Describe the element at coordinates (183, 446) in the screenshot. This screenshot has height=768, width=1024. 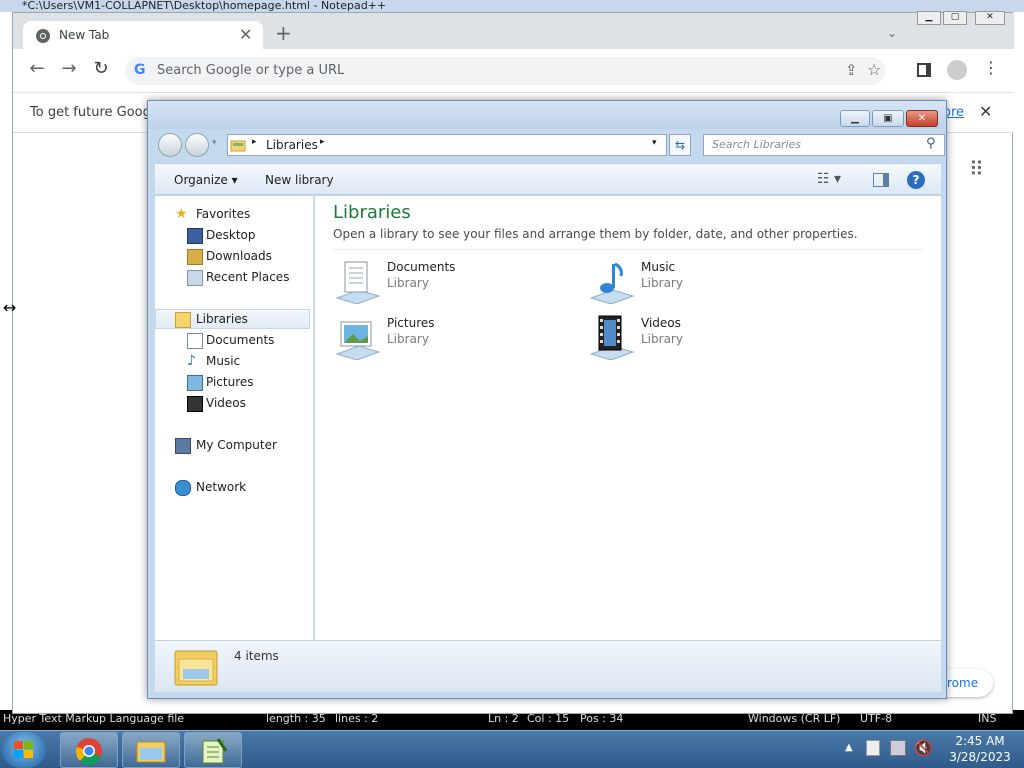
I see `computer-icon` at that location.